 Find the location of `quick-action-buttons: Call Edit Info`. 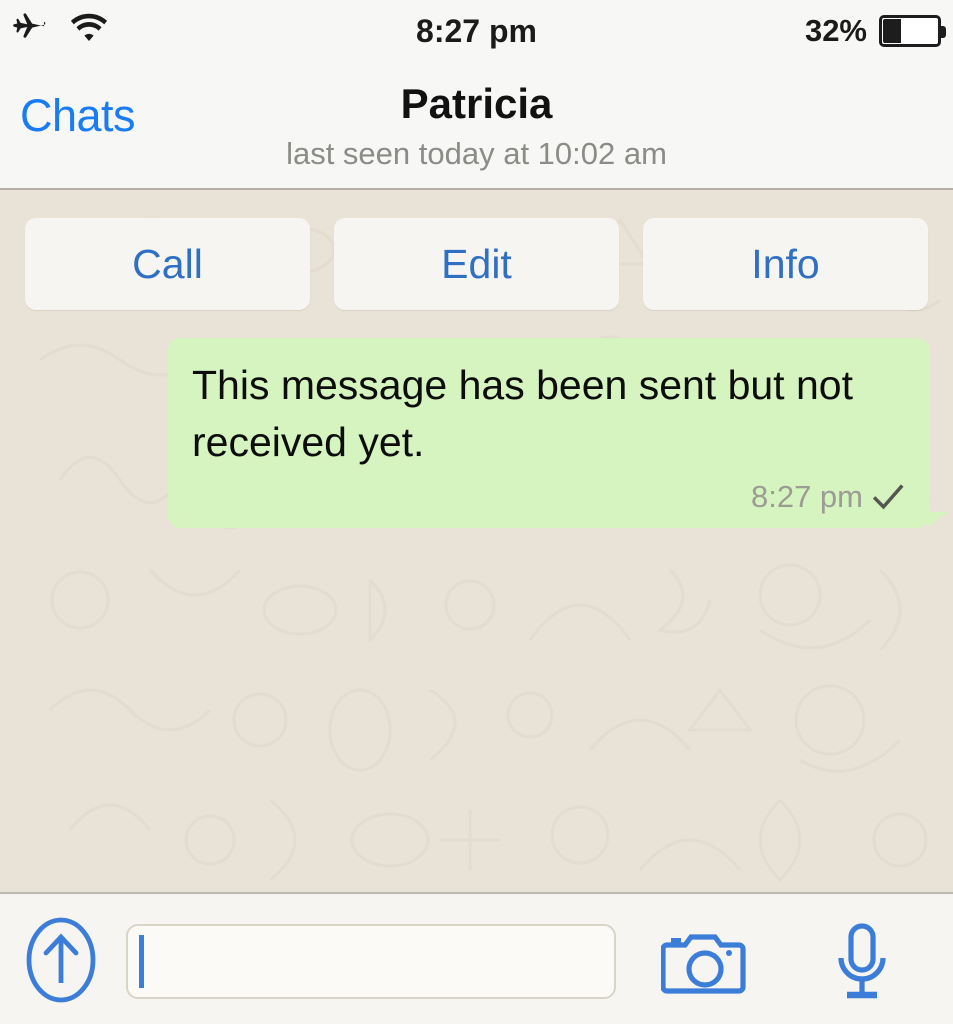

quick-action-buttons: Call Edit Info is located at coordinates (476, 264).